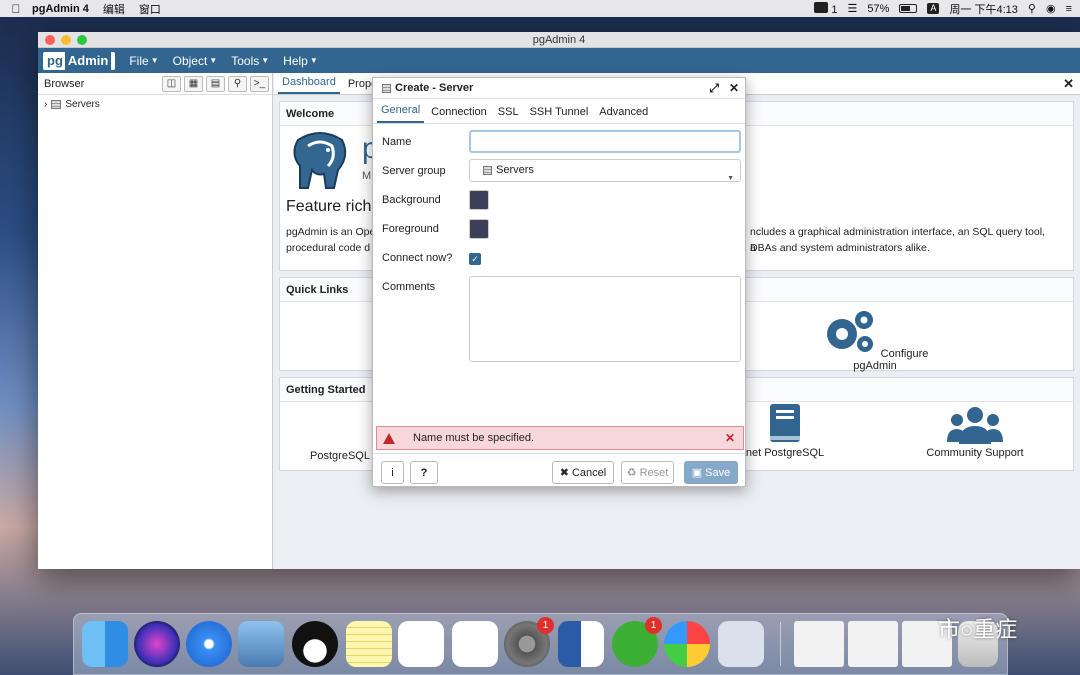 Image resolution: width=1080 pixels, height=675 pixels. I want to click on menu-file: File ▼, so click(143, 61).